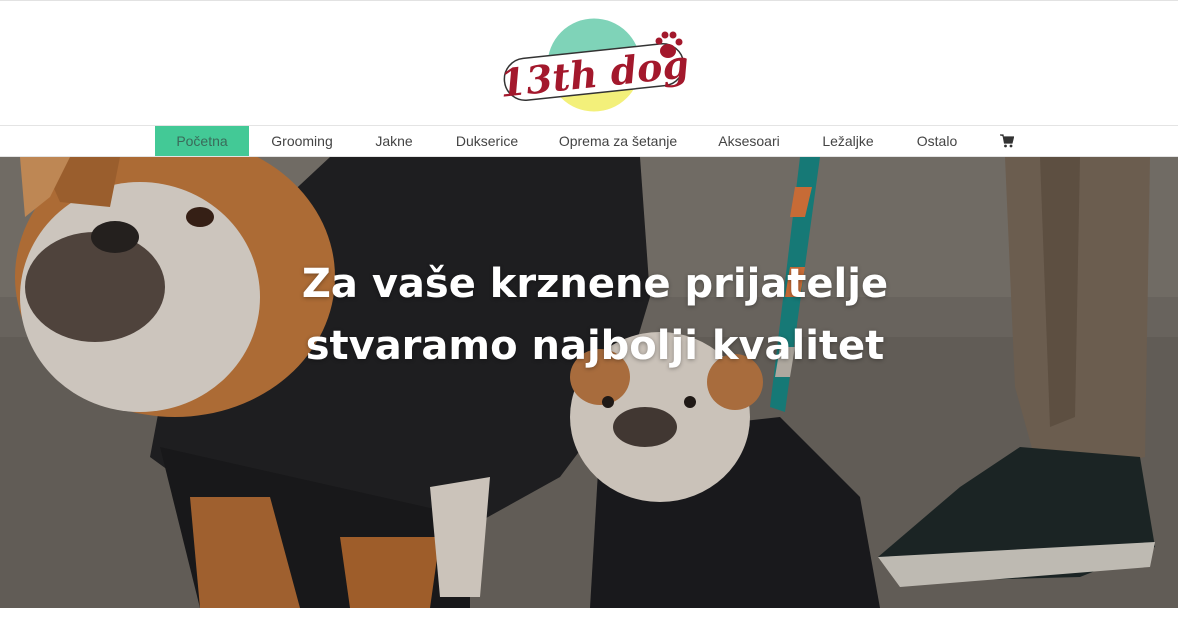 The image size is (1178, 625). What do you see at coordinates (595, 346) in the screenshot?
I see `hero-heading-line-2: stvaramo najbolji kvalitet` at bounding box center [595, 346].